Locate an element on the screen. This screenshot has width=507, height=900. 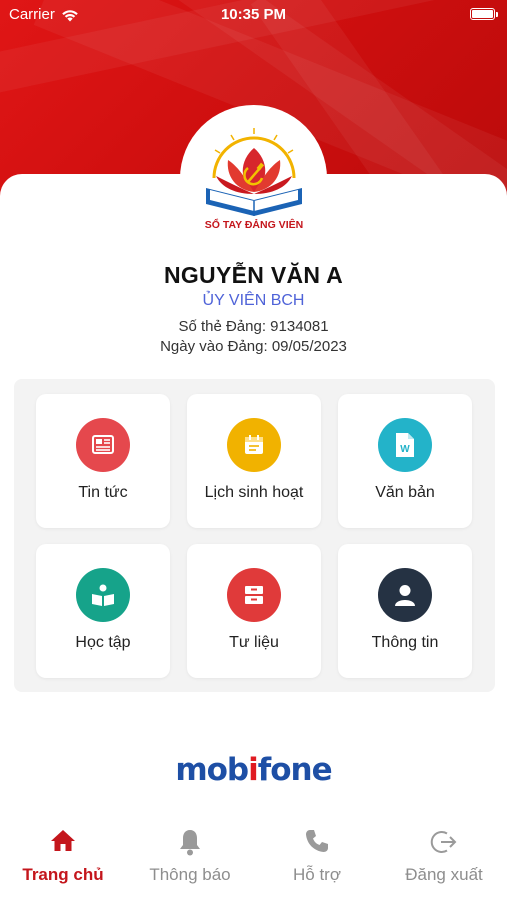
logout-icon is located at coordinates (443, 842).